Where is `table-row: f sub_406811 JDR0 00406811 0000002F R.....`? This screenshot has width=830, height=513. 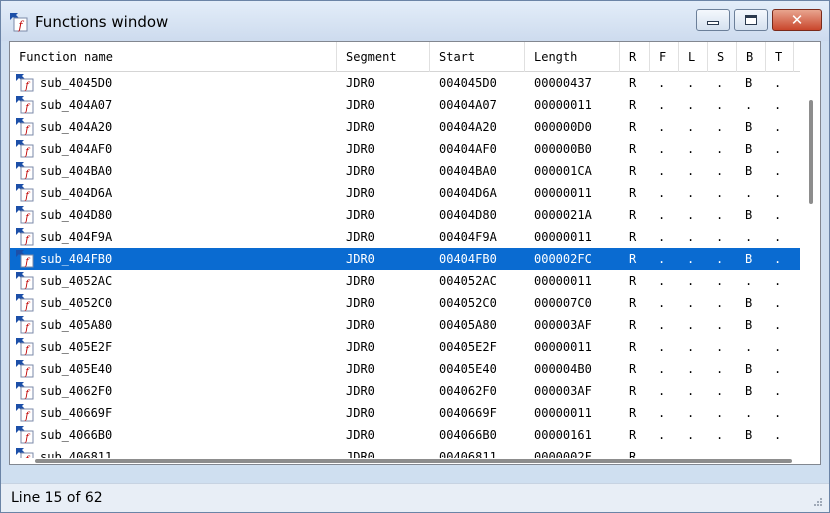 table-row: f sub_406811 JDR0 00406811 0000002F R..... is located at coordinates (405, 452).